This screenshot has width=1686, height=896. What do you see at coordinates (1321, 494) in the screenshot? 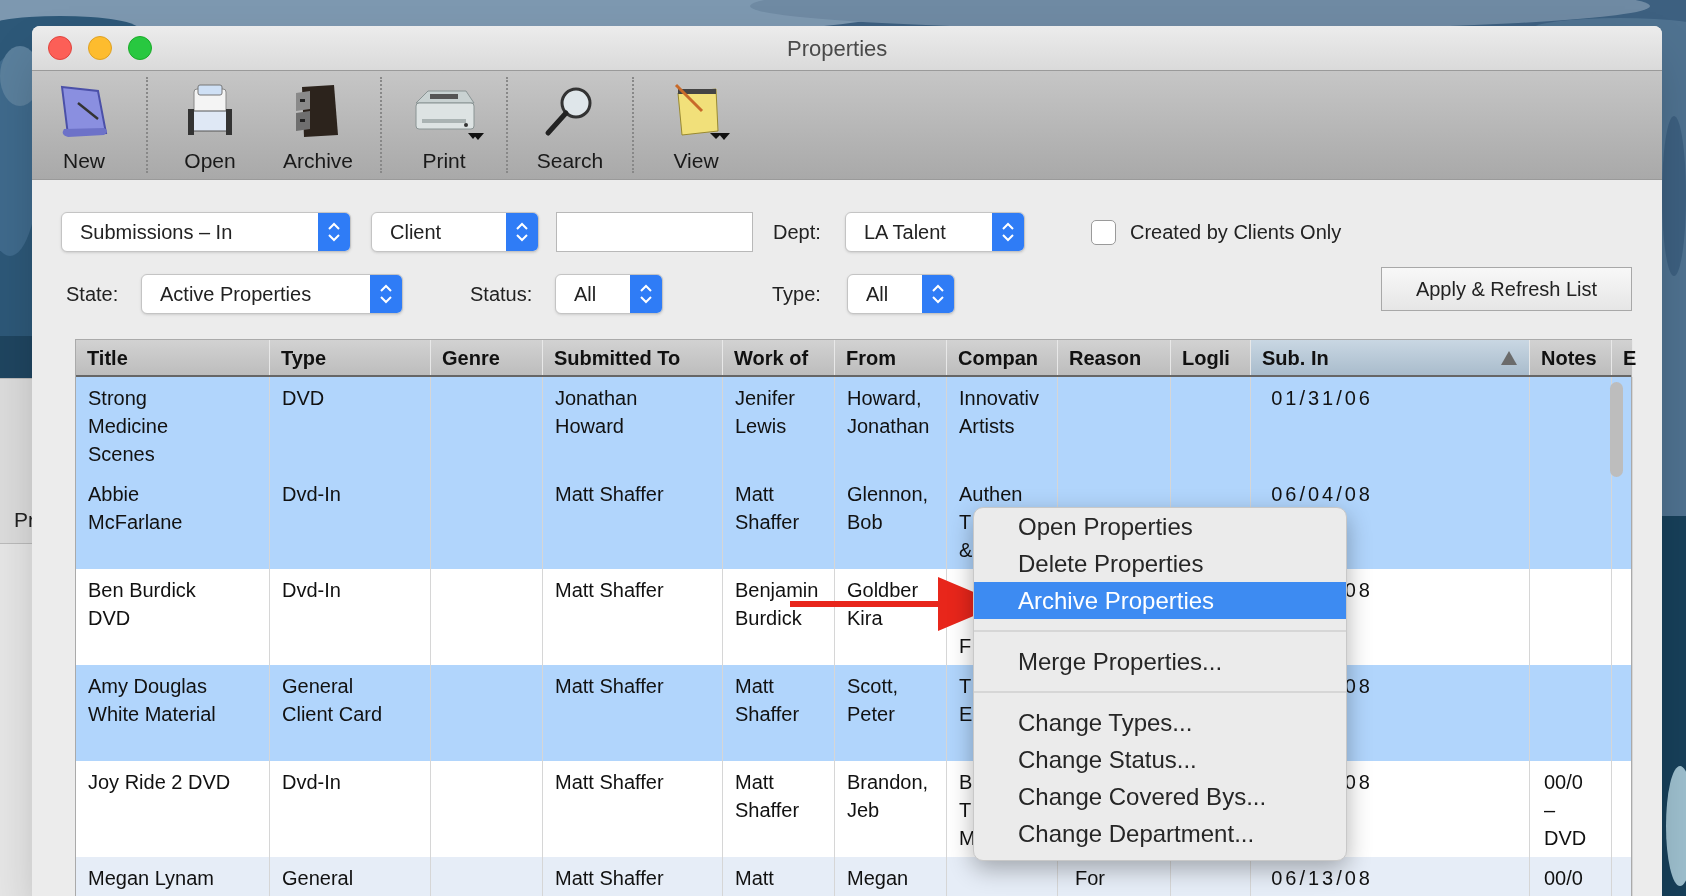
I see `table-cell-text: 06/04/08` at bounding box center [1321, 494].